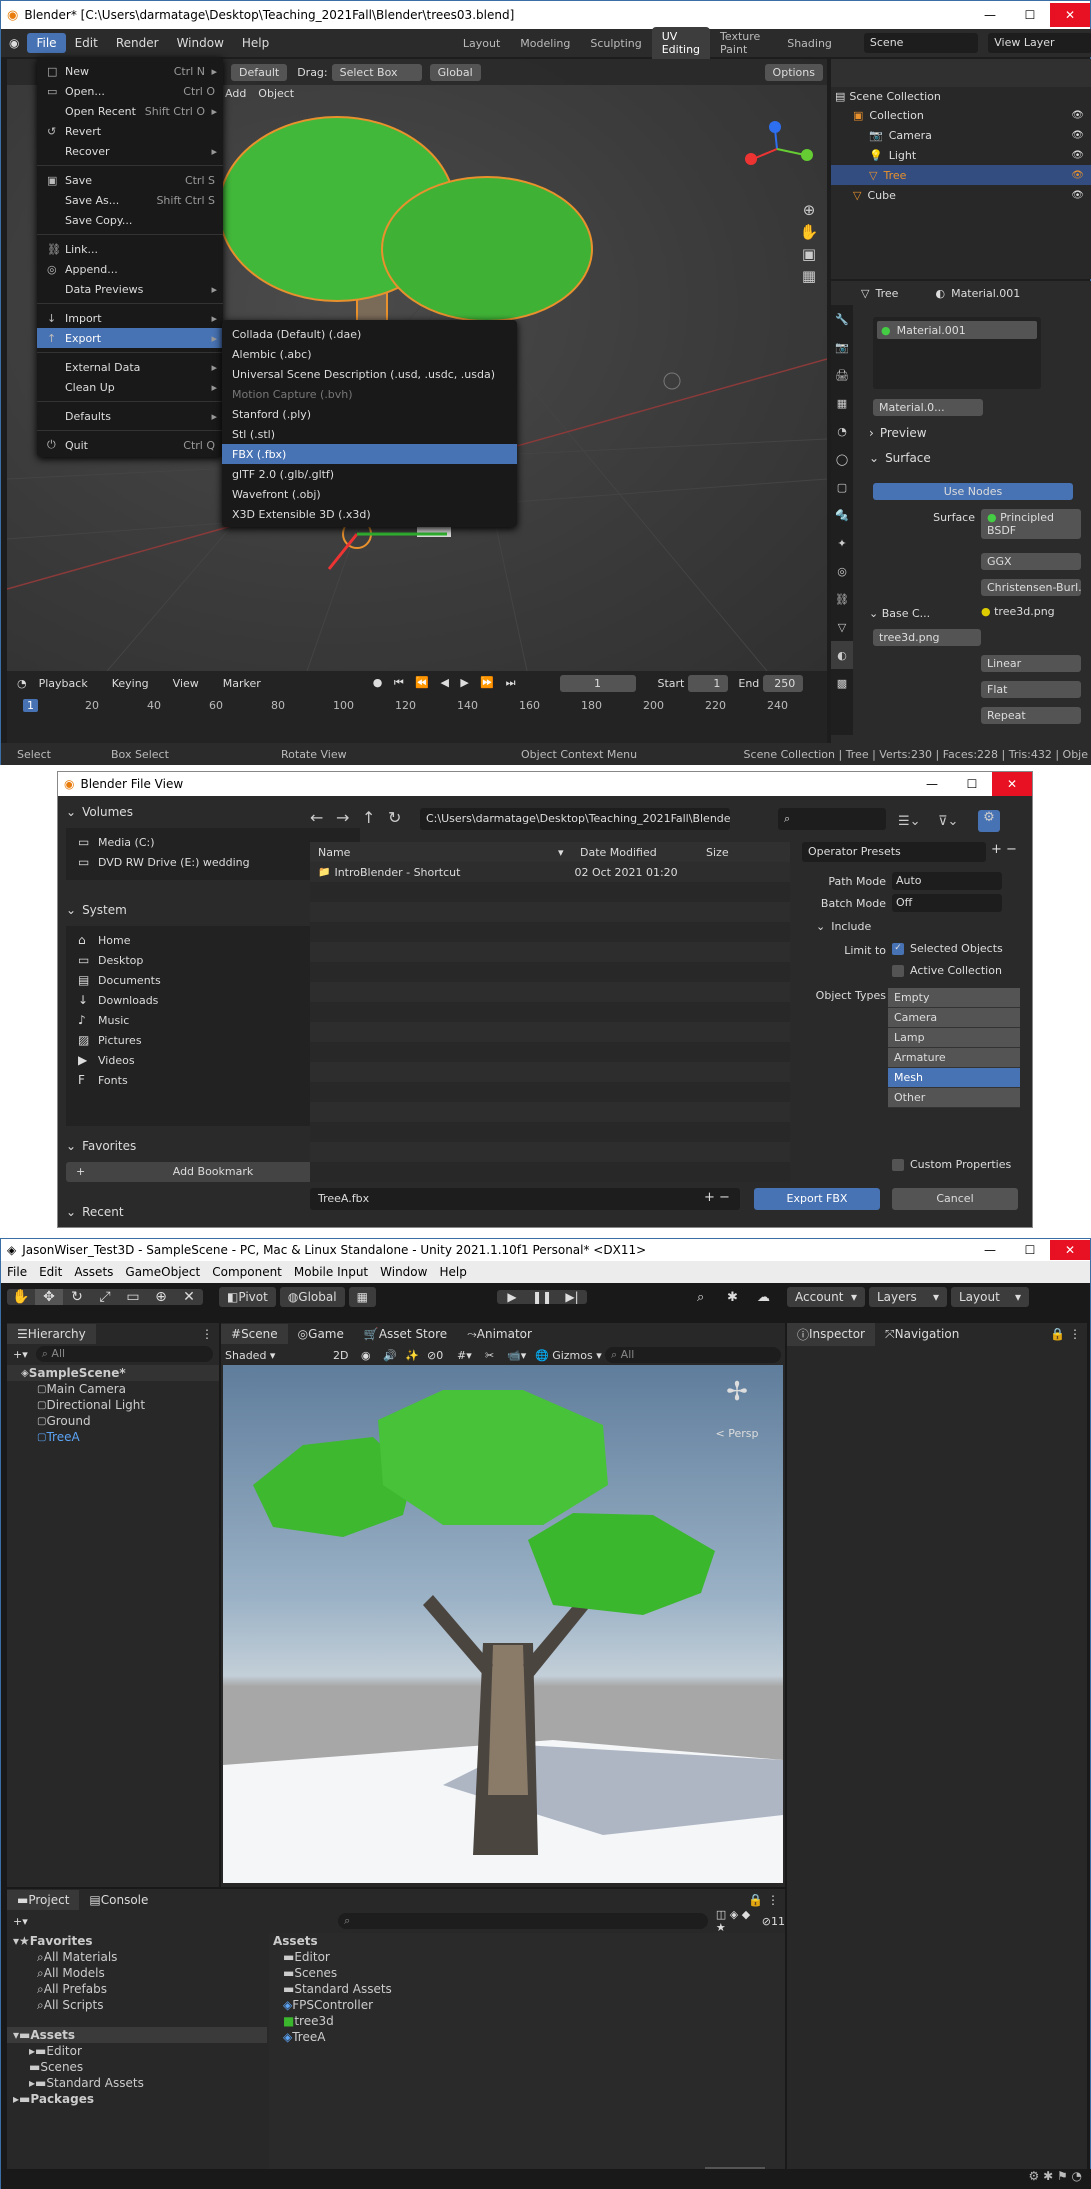  Describe the element at coordinates (137, 2083) in the screenshot. I see `assets-tree-item: ▸▬ Standard Assets` at that location.